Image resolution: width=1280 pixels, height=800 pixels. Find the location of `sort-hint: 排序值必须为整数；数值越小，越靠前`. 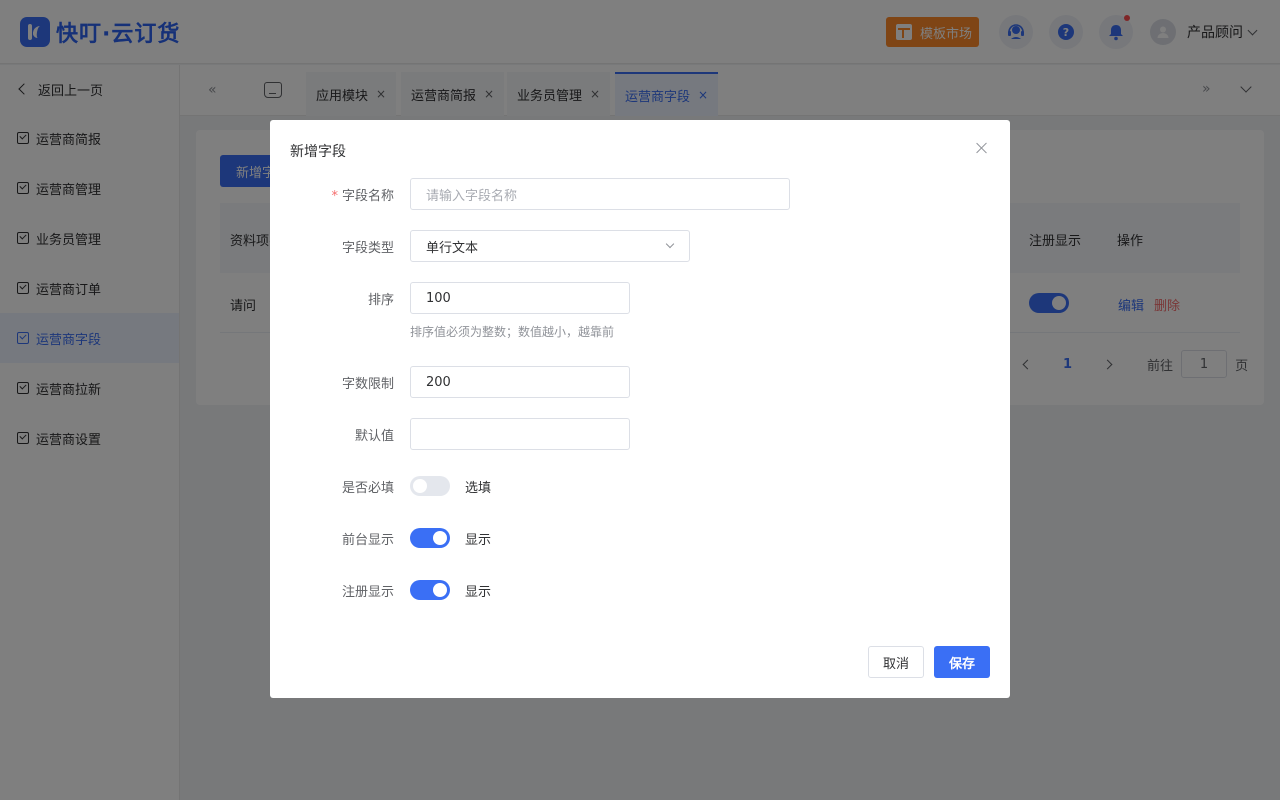

sort-hint: 排序值必须为整数；数值越小，越靠前 is located at coordinates (512, 332).